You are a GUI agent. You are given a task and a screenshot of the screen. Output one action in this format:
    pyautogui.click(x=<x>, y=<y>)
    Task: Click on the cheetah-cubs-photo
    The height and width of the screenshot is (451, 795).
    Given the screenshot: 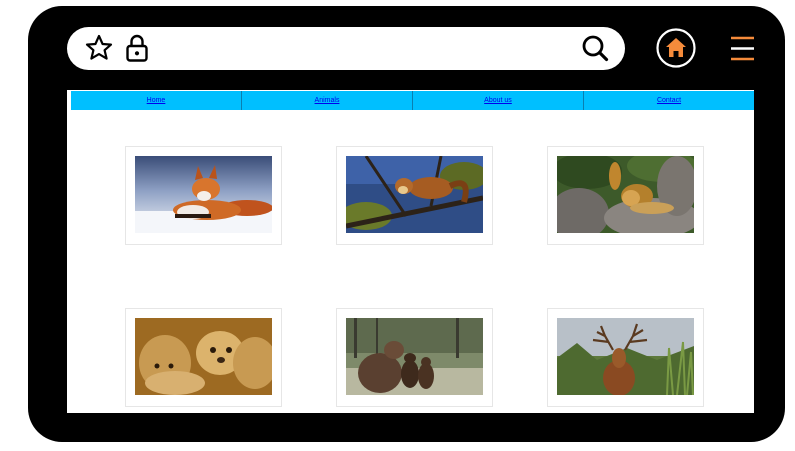 What is the action you would take?
    pyautogui.click(x=203, y=356)
    